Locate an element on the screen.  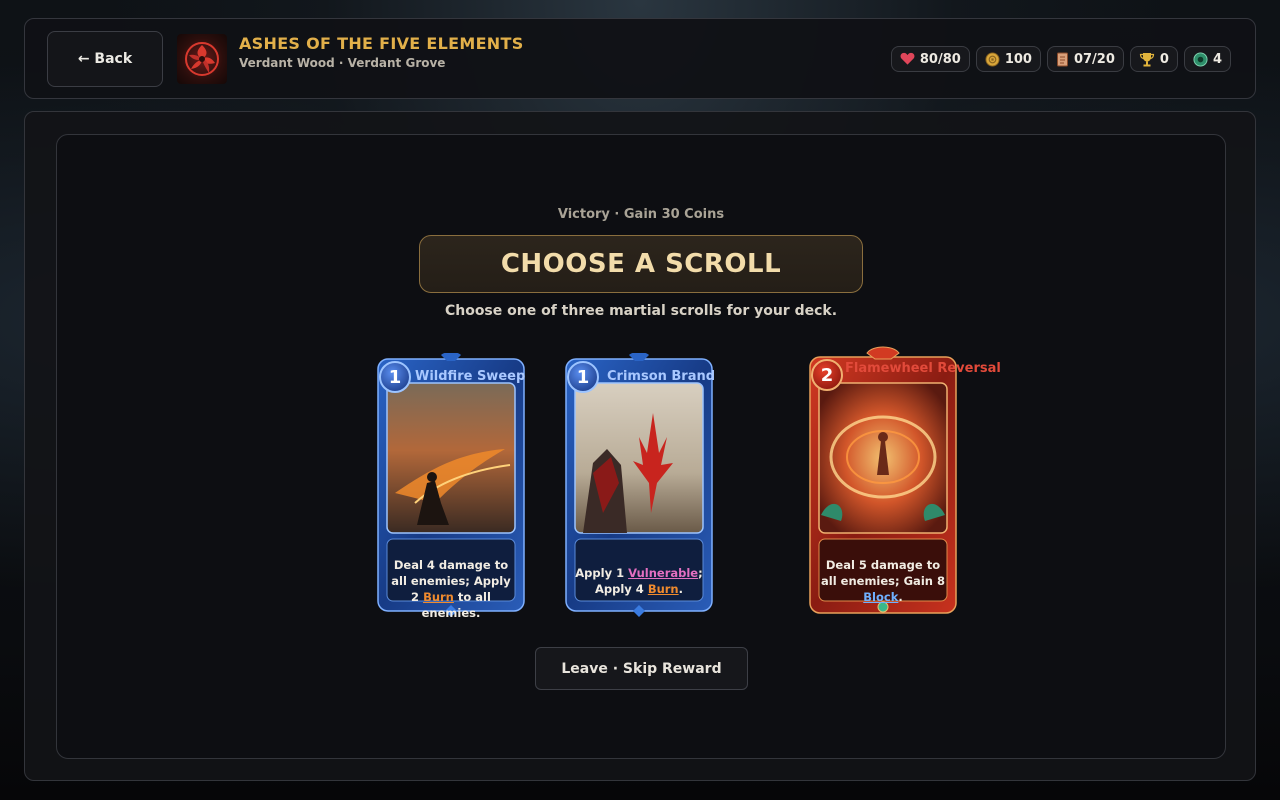
card-name: Wildfire Sweep is located at coordinates (470, 376).